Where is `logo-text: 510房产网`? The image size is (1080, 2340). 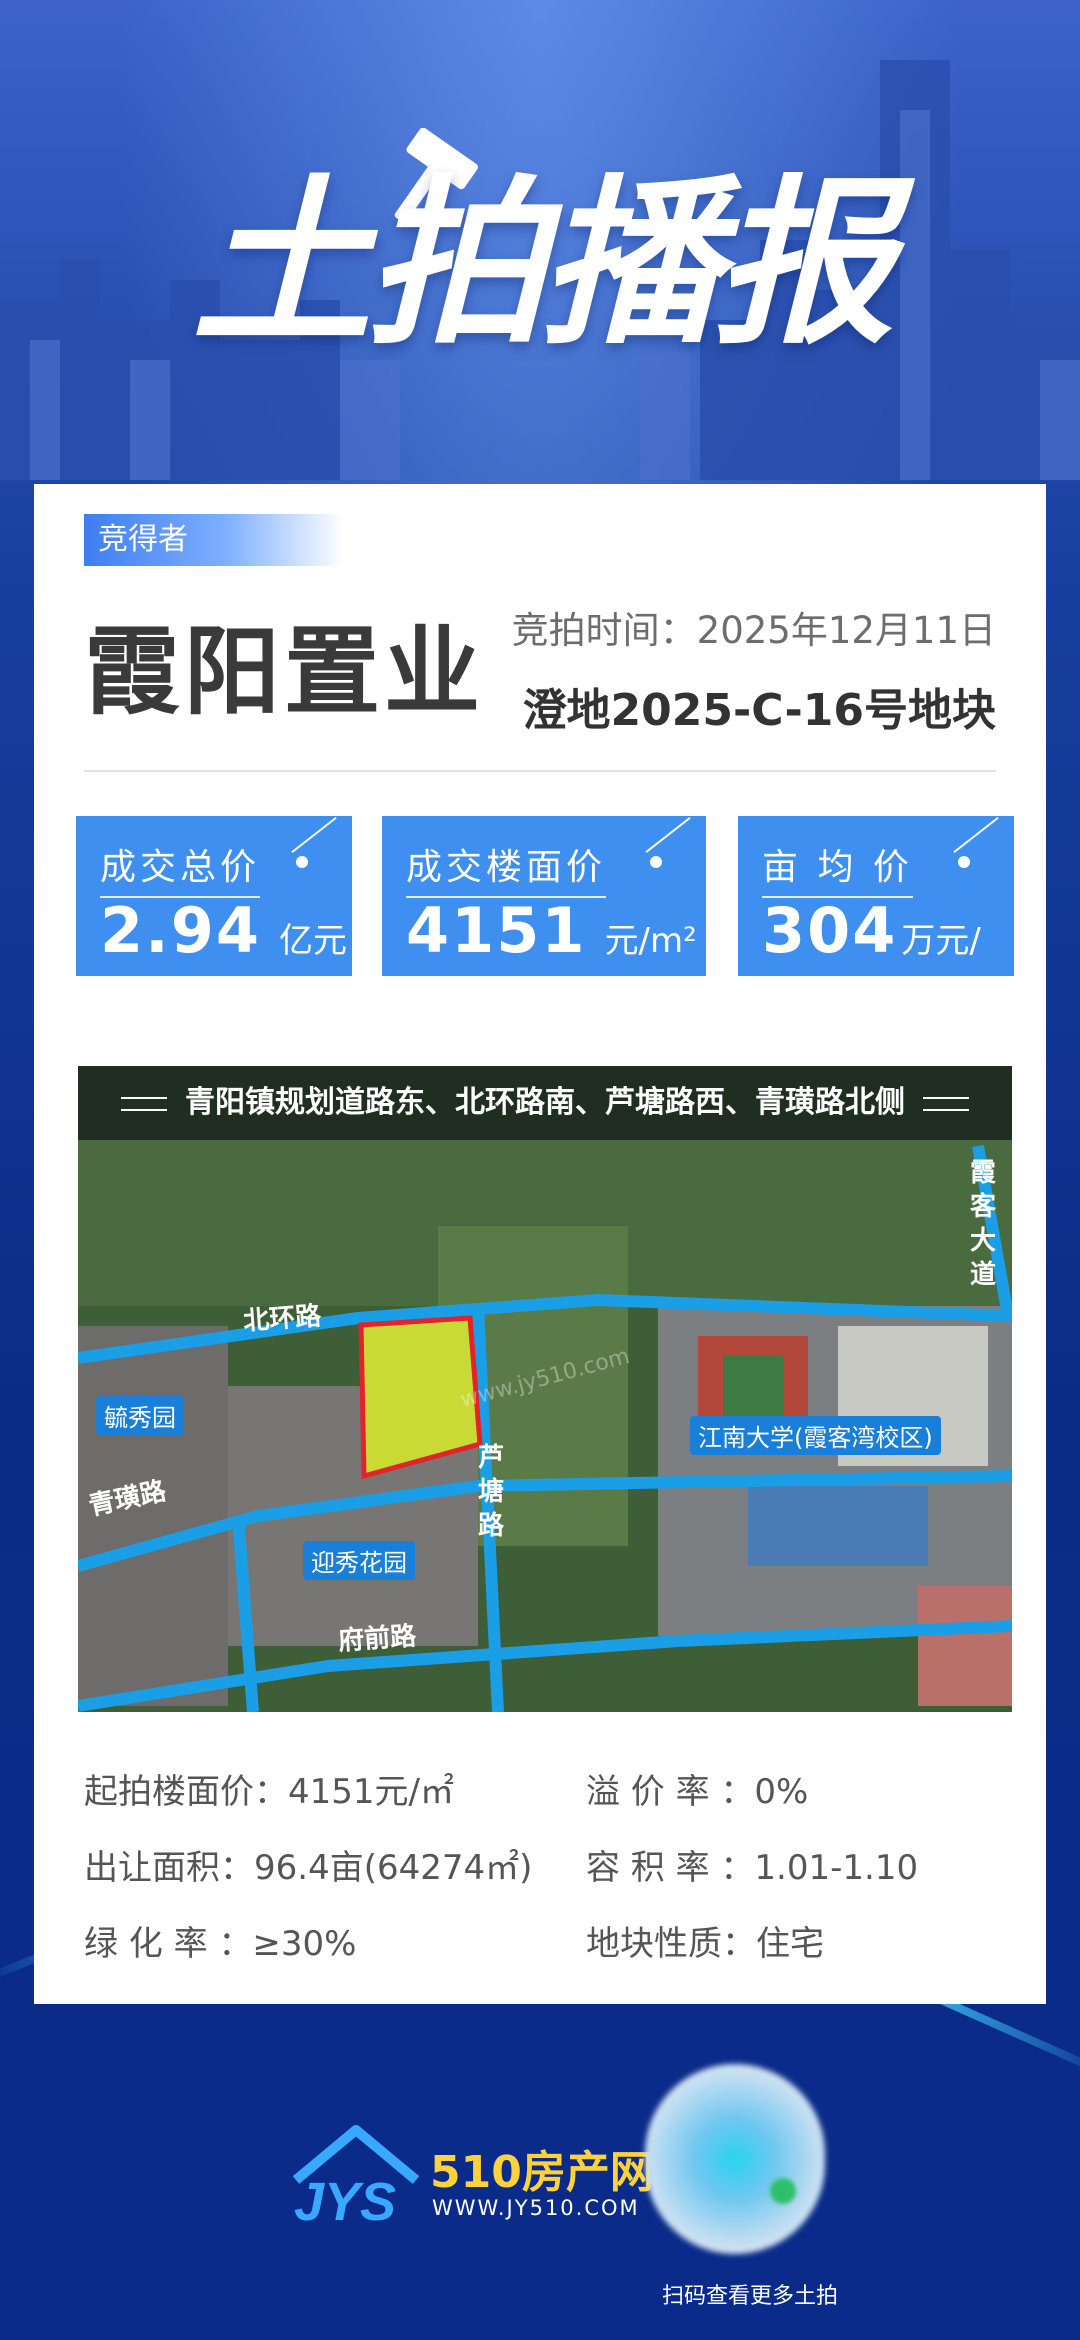 logo-text: 510房产网 is located at coordinates (542, 2172).